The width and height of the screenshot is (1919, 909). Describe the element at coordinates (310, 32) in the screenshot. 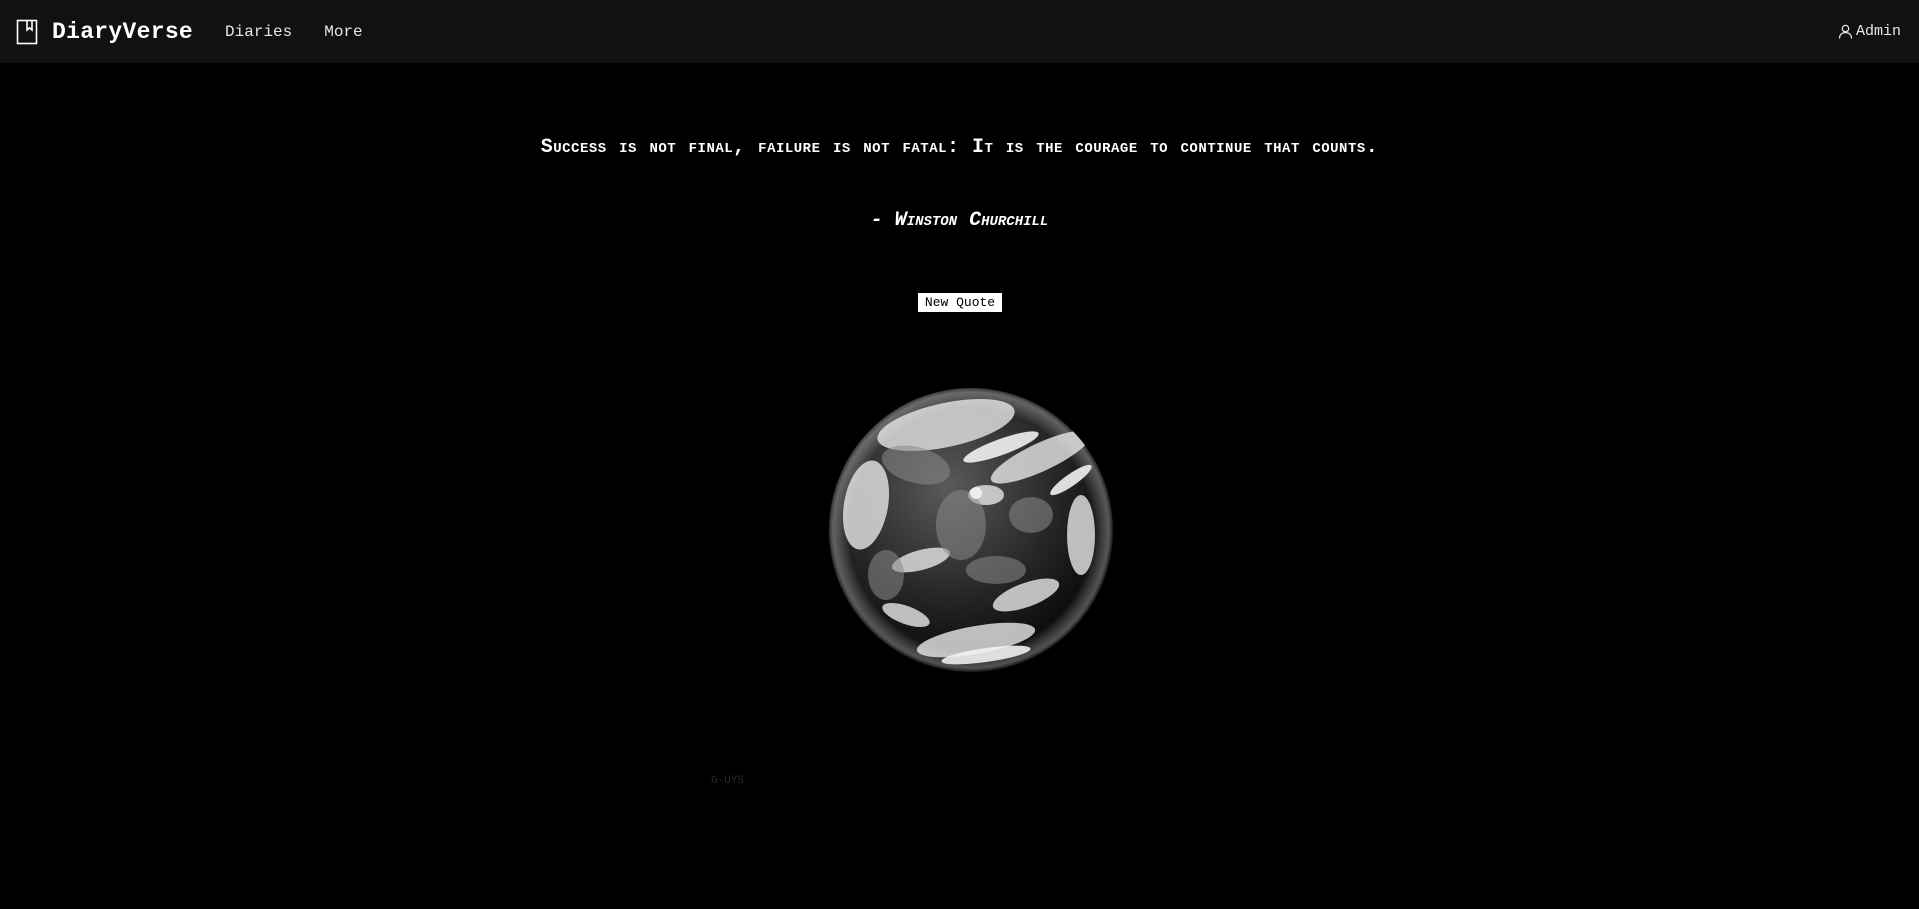

I see `nav-links: Diaries More` at that location.